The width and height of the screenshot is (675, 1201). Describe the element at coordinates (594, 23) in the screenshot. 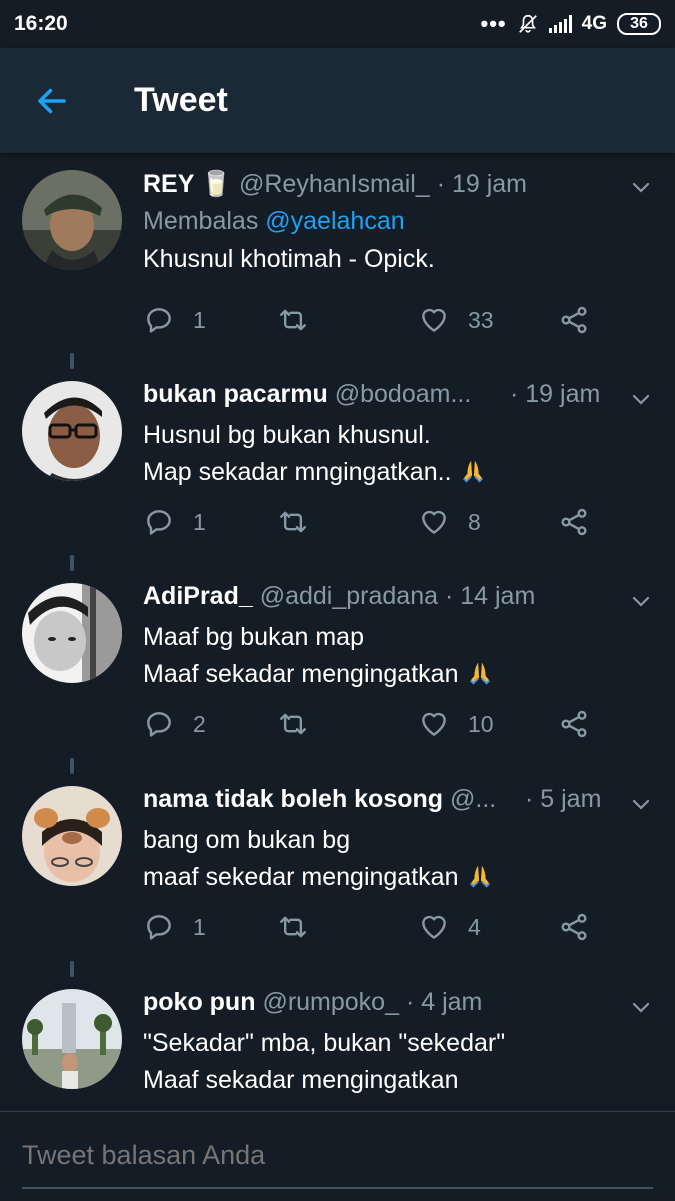

I see `network-type: 4G` at that location.